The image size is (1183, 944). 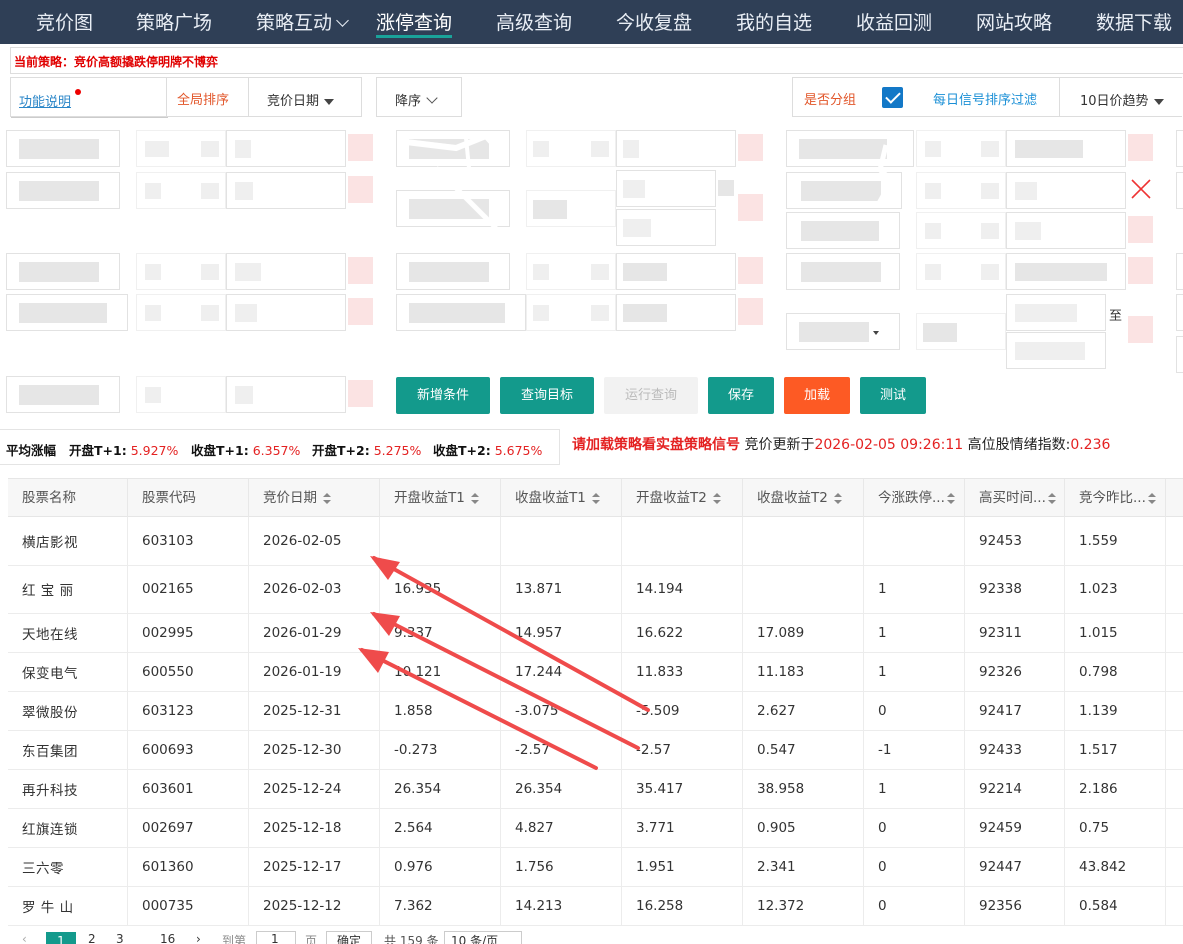 I want to click on nav-item-strategy-square: 策略广场, so click(x=174, y=22).